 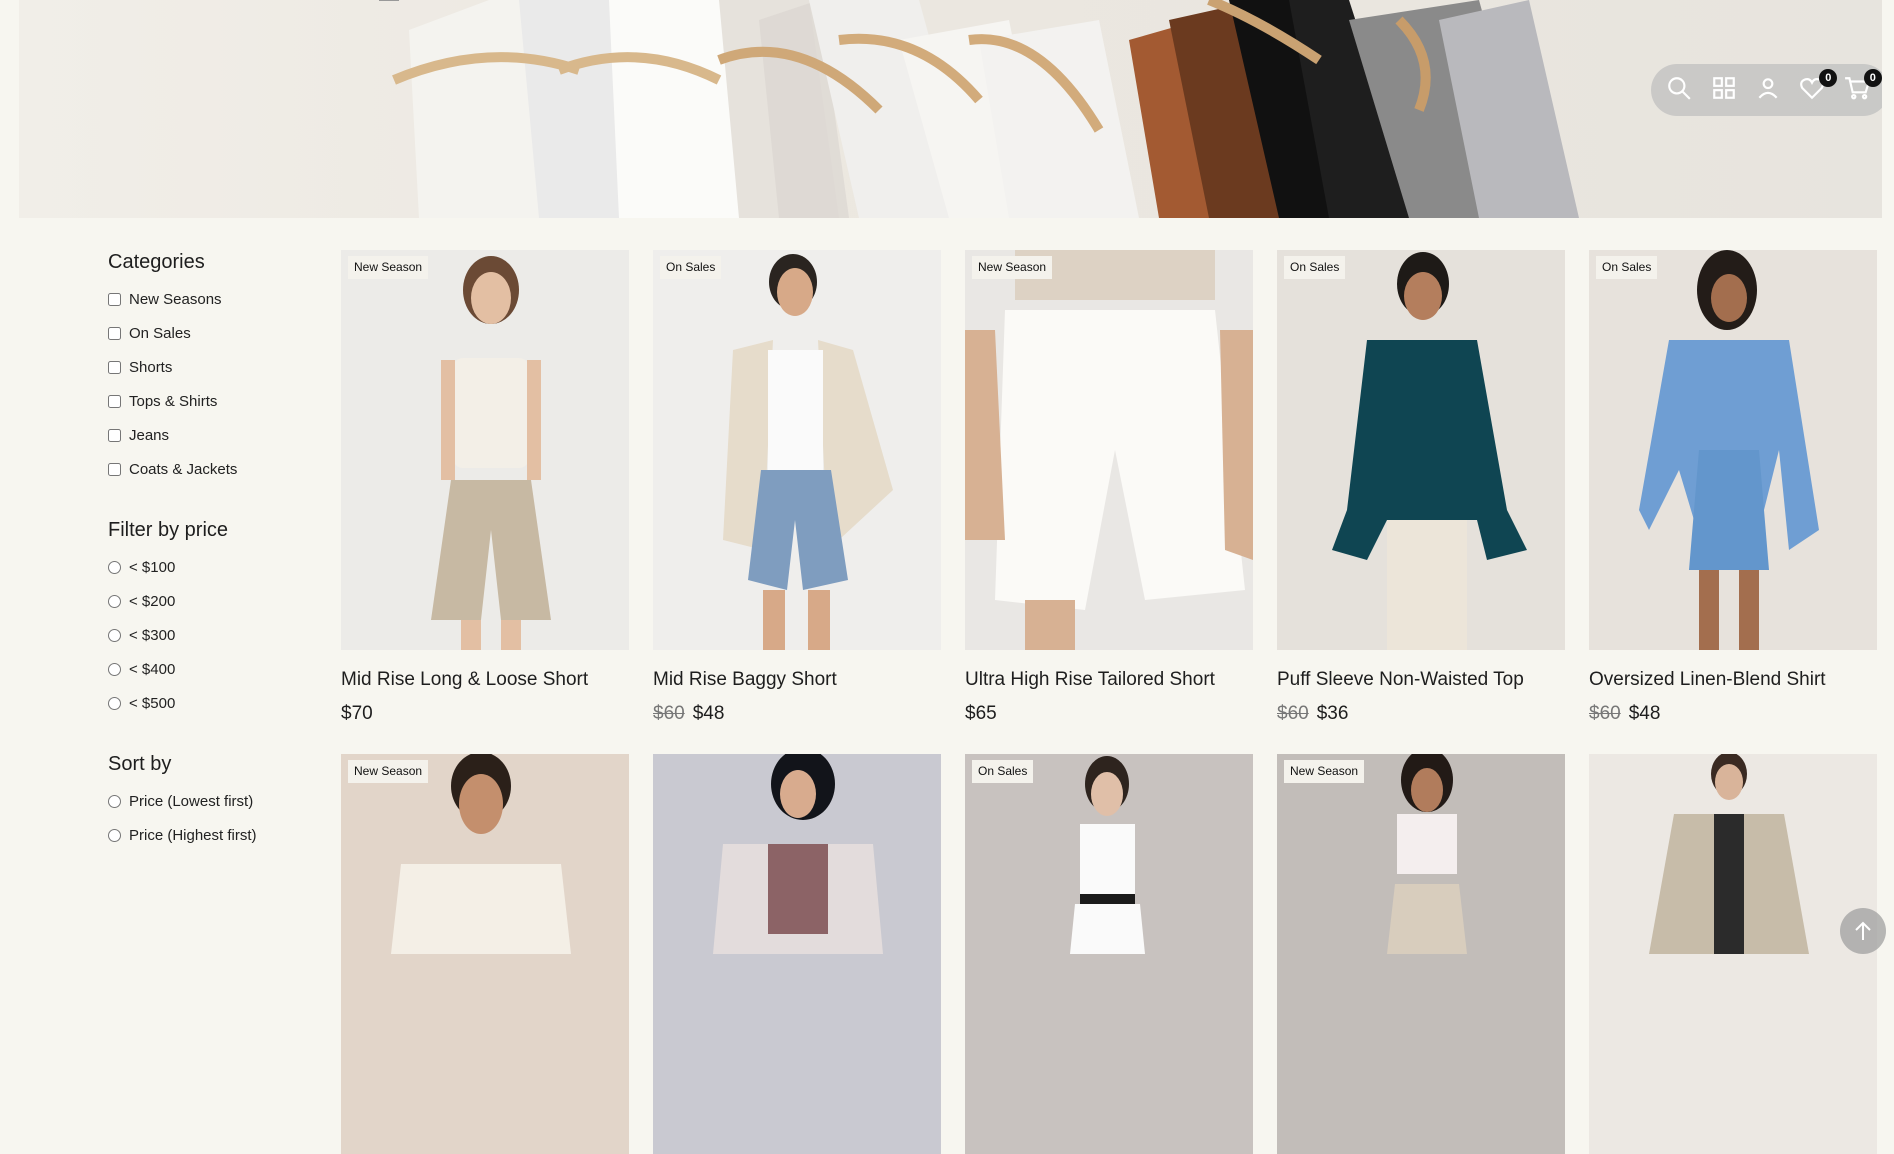 I want to click on category-option-tops-shirts: Tops & Shirts, so click(x=208, y=401).